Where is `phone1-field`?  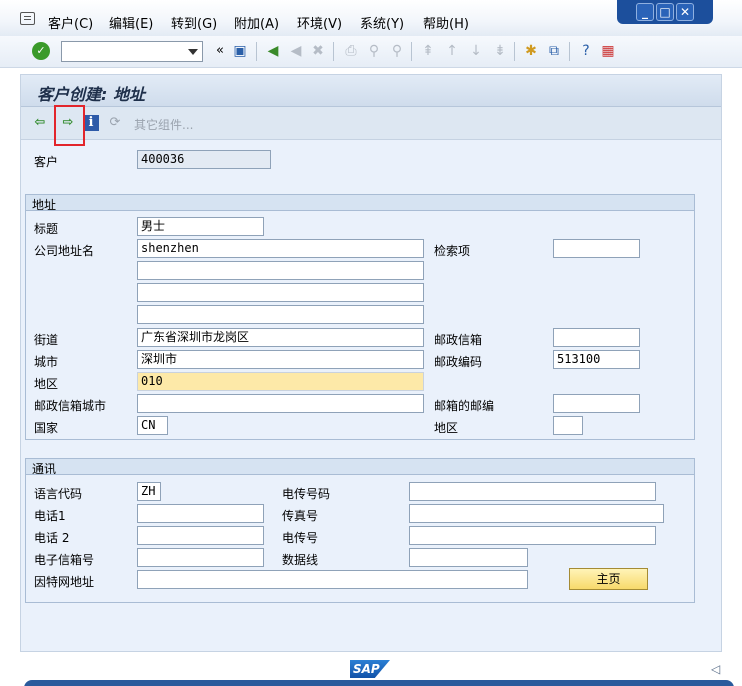
phone1-field is located at coordinates (200, 513).